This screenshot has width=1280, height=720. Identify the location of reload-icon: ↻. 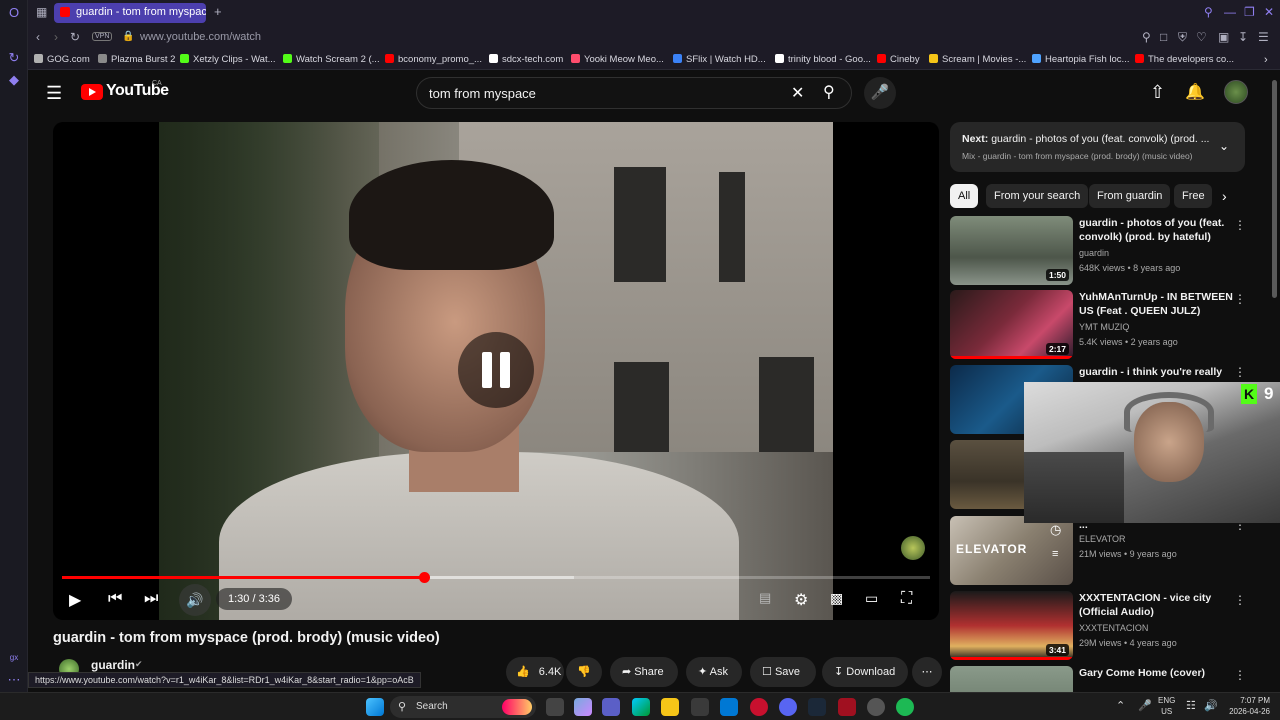
(75, 37).